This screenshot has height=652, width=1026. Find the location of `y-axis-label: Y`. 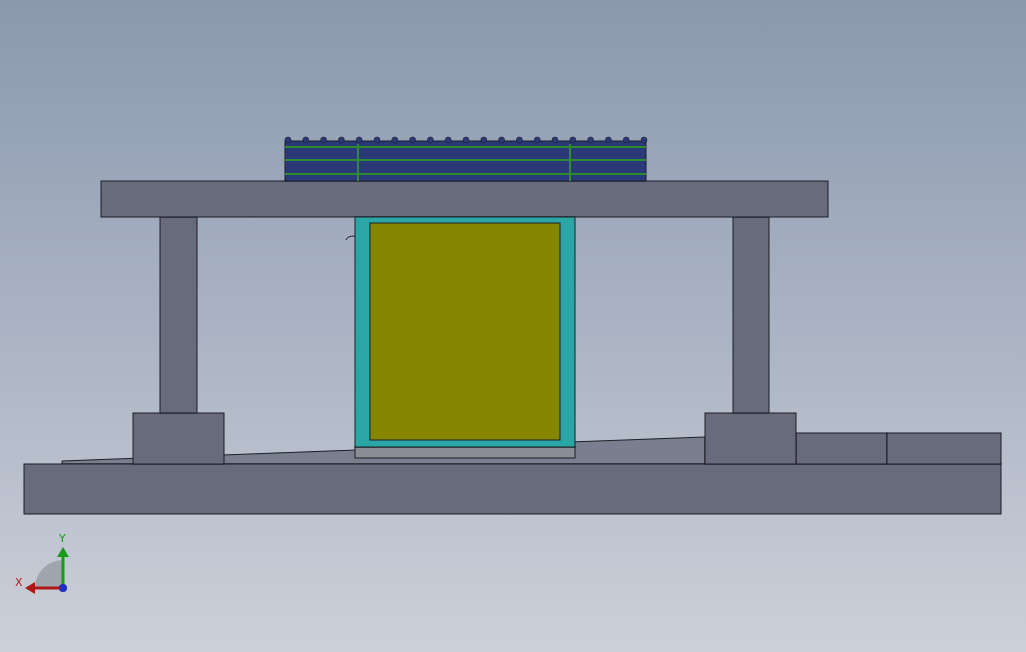

y-axis-label: Y is located at coordinates (62, 539).